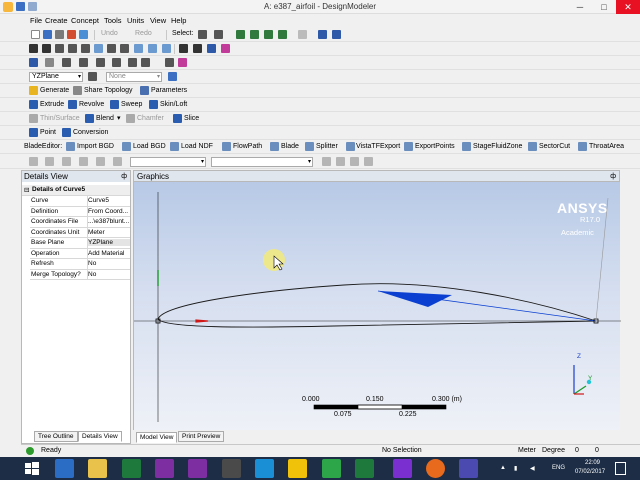  What do you see at coordinates (166, 48) in the screenshot?
I see `isometric-view-icon` at bounding box center [166, 48].